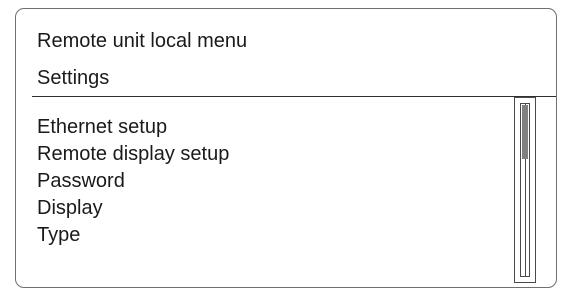 The image size is (564, 296). Describe the element at coordinates (133, 235) in the screenshot. I see `menu-item-type: Type` at that location.